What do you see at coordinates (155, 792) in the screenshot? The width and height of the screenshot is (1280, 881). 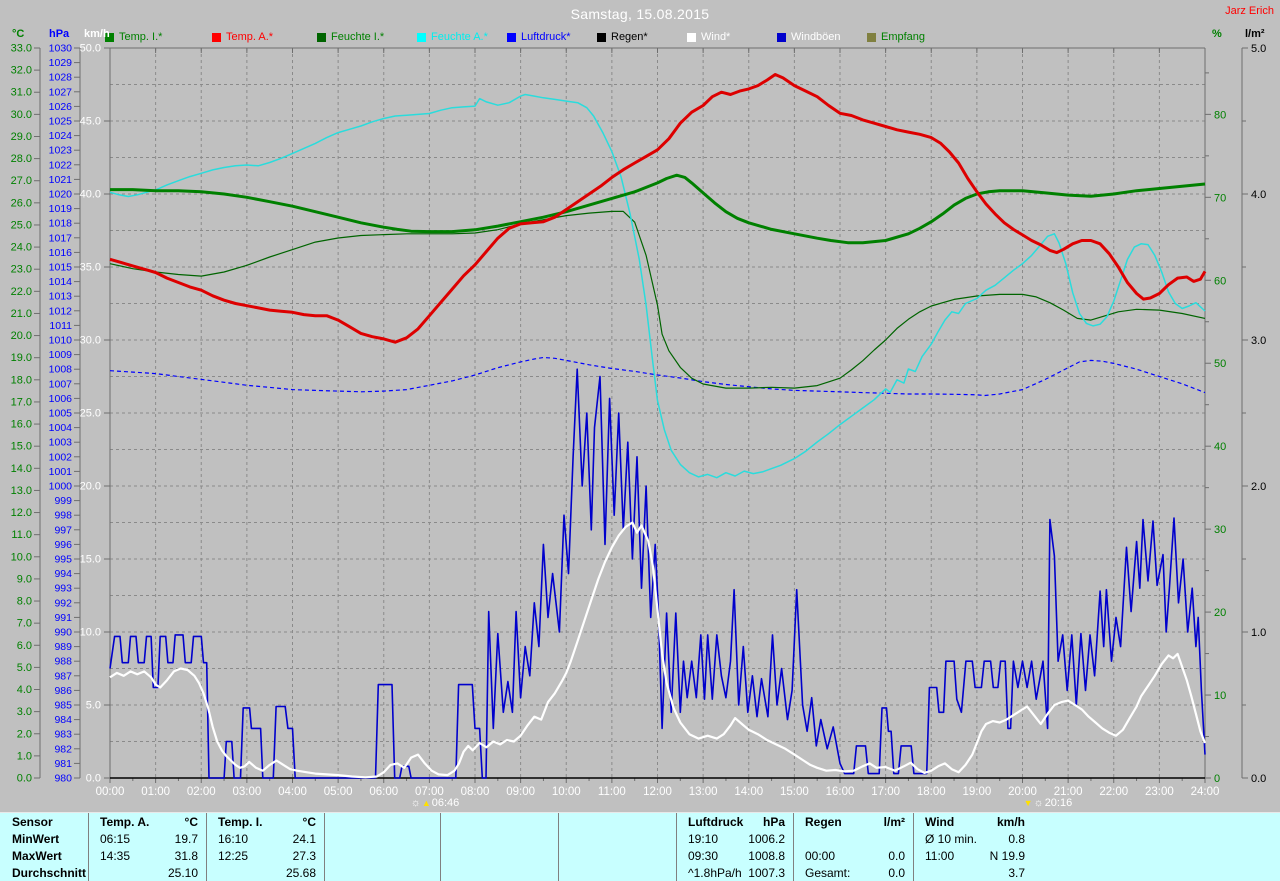 I see `x-tick-label: 01:00` at bounding box center [155, 792].